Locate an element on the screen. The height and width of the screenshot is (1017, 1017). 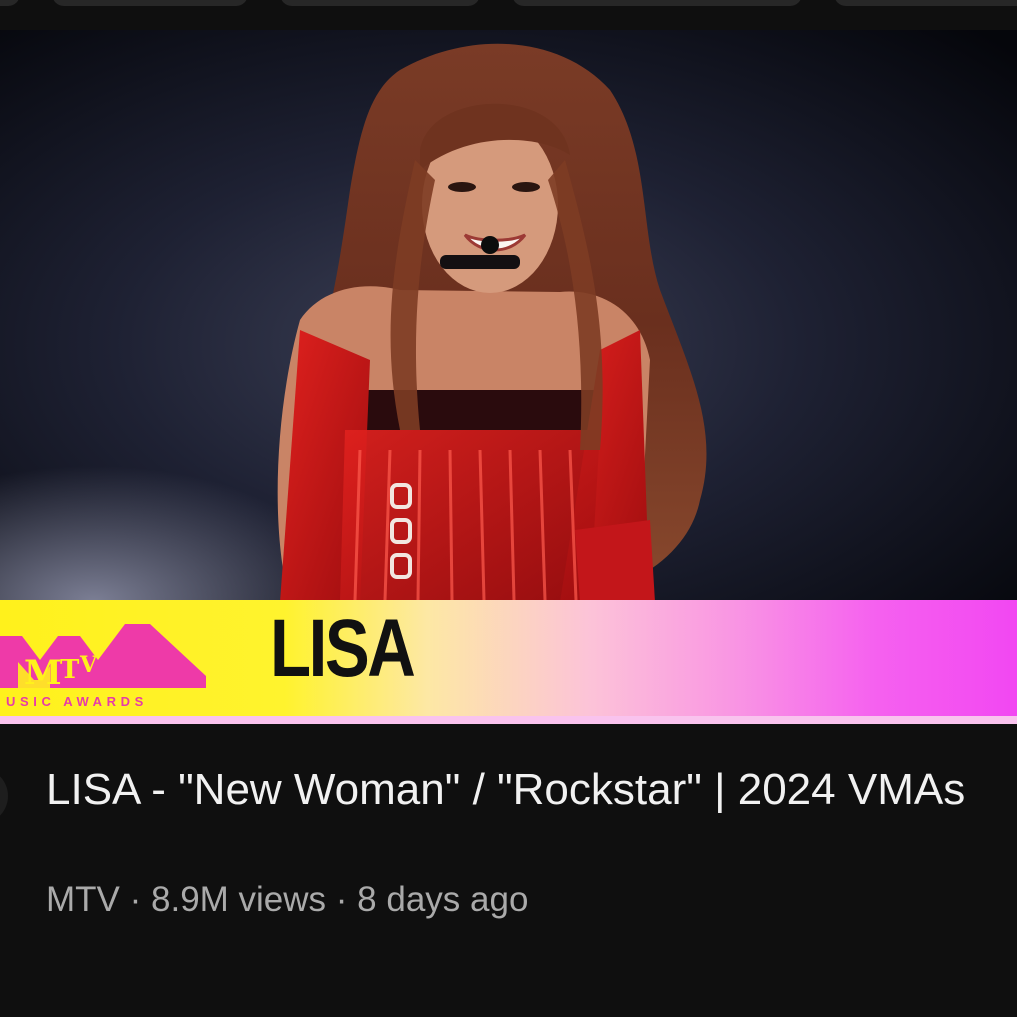
channel-name: MTV is located at coordinates (83, 899).